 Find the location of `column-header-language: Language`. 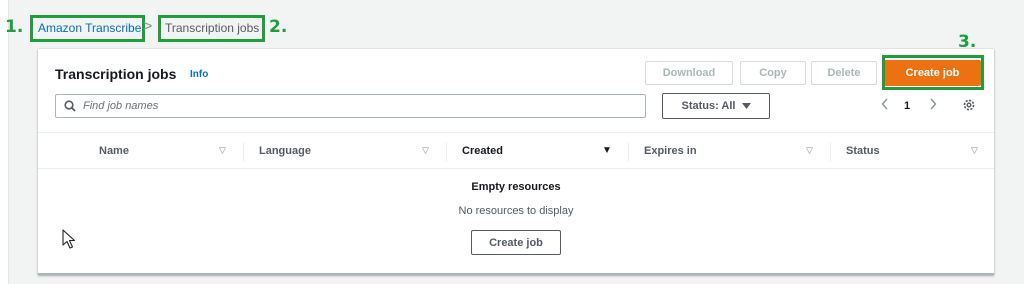

column-header-language: Language is located at coordinates (285, 151).